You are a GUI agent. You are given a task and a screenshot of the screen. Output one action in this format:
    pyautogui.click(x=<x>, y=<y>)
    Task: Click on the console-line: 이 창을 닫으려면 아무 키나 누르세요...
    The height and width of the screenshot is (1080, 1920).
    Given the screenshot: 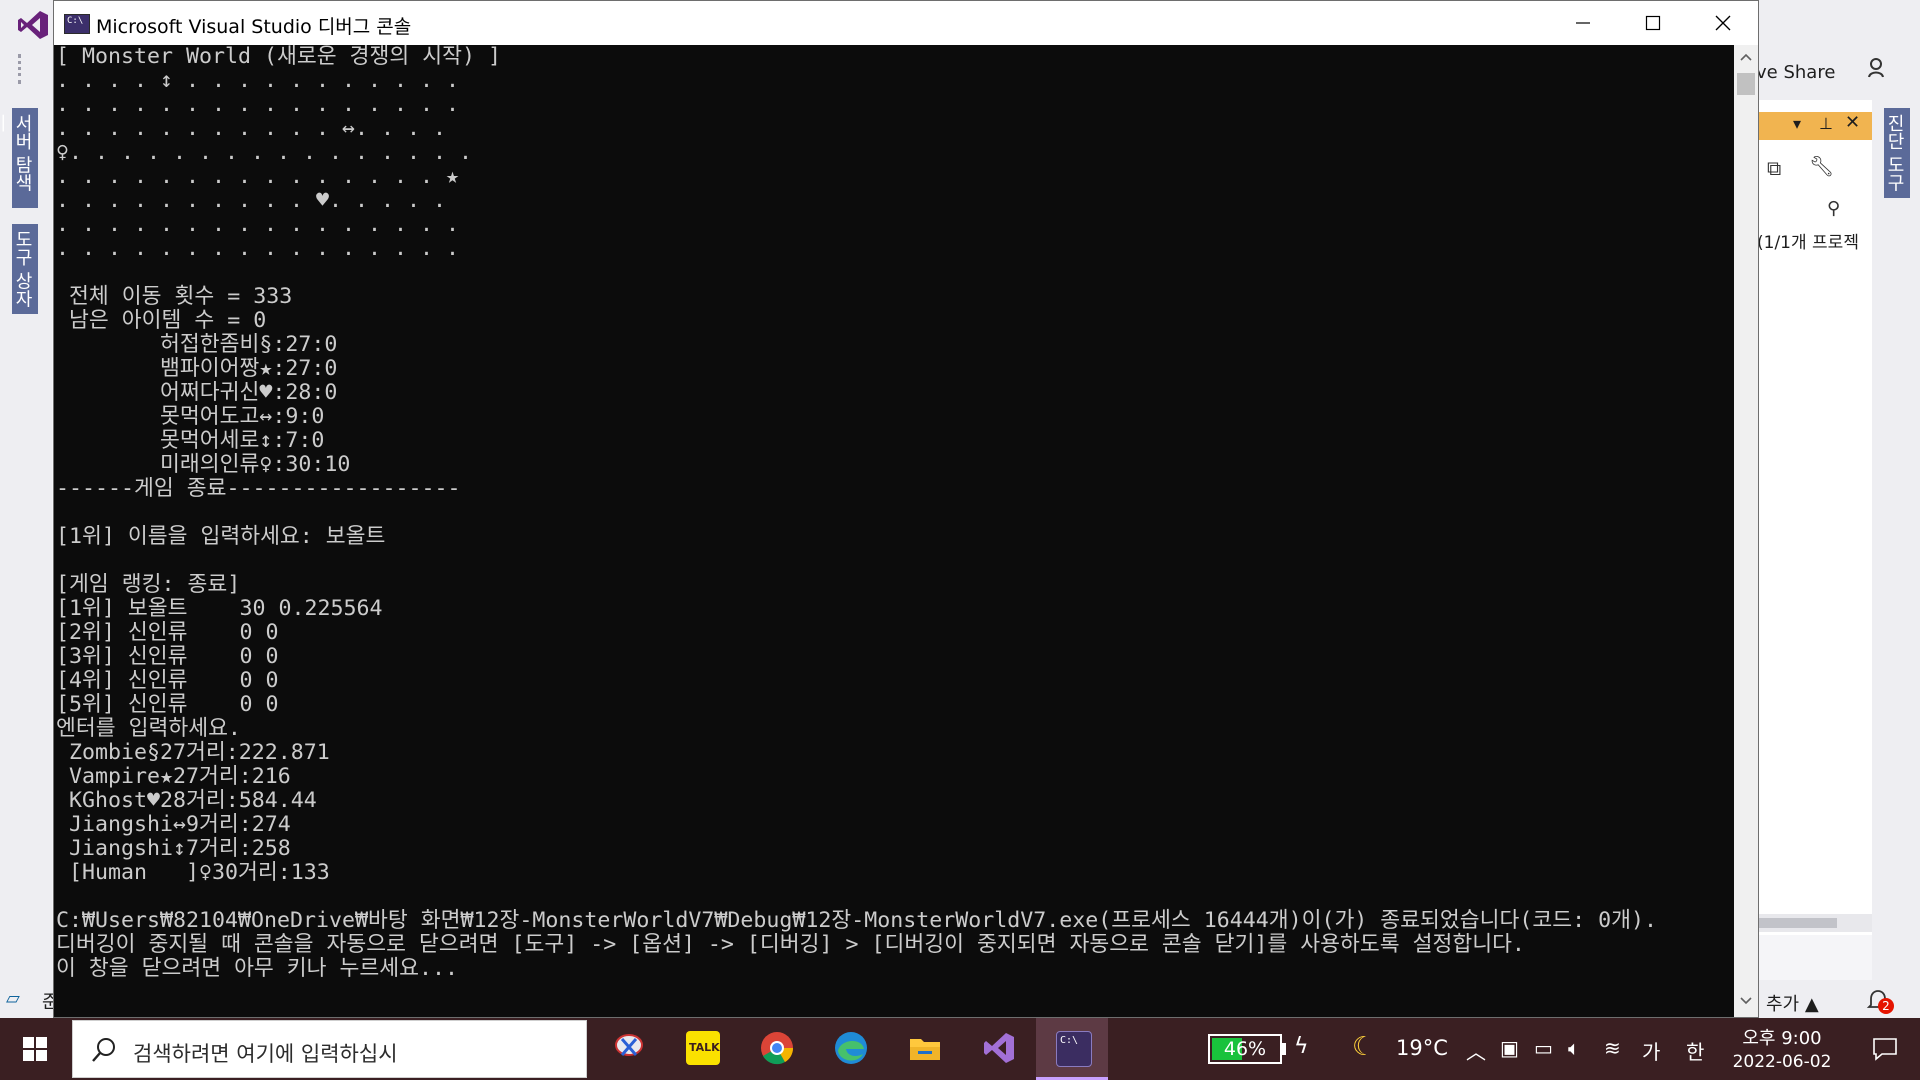 What is the action you would take?
    pyautogui.click(x=257, y=968)
    